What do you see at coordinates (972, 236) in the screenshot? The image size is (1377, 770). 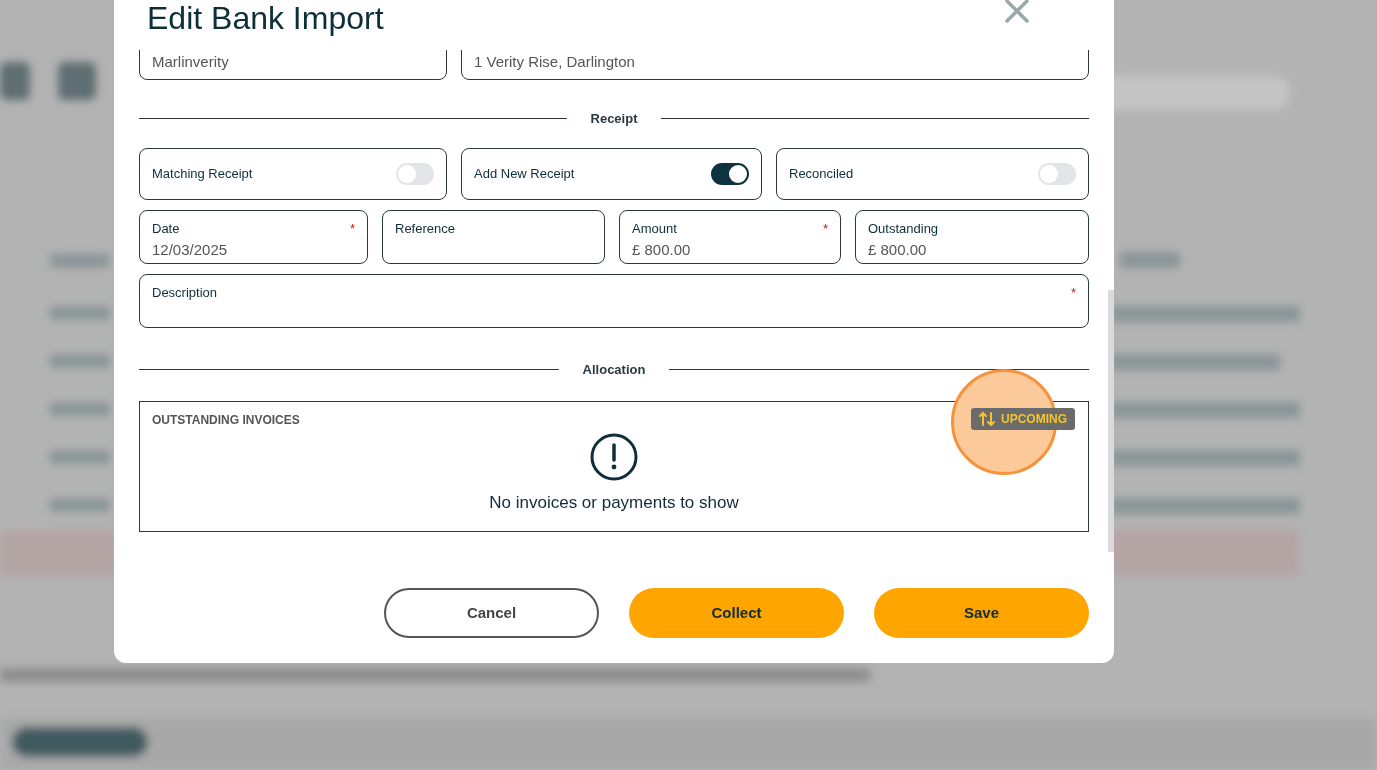 I see `input-field: Outstanding £ 800.00` at bounding box center [972, 236].